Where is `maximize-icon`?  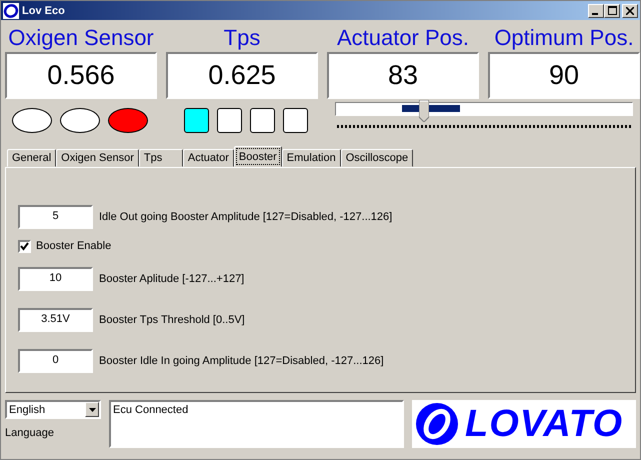 maximize-icon is located at coordinates (612, 10).